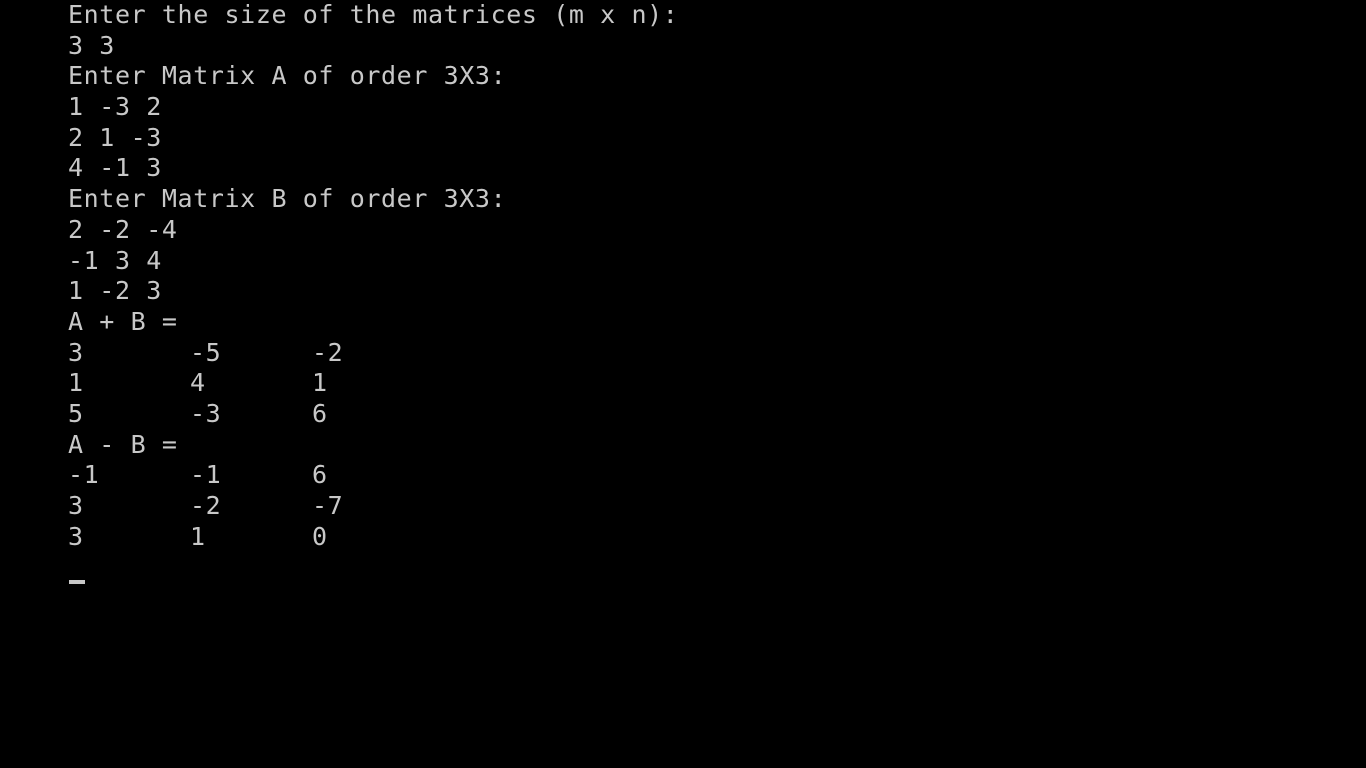 The height and width of the screenshot is (768, 1366). Describe the element at coordinates (115, 168) in the screenshot. I see `matrix-a-input-row: 4 -1 3` at that location.